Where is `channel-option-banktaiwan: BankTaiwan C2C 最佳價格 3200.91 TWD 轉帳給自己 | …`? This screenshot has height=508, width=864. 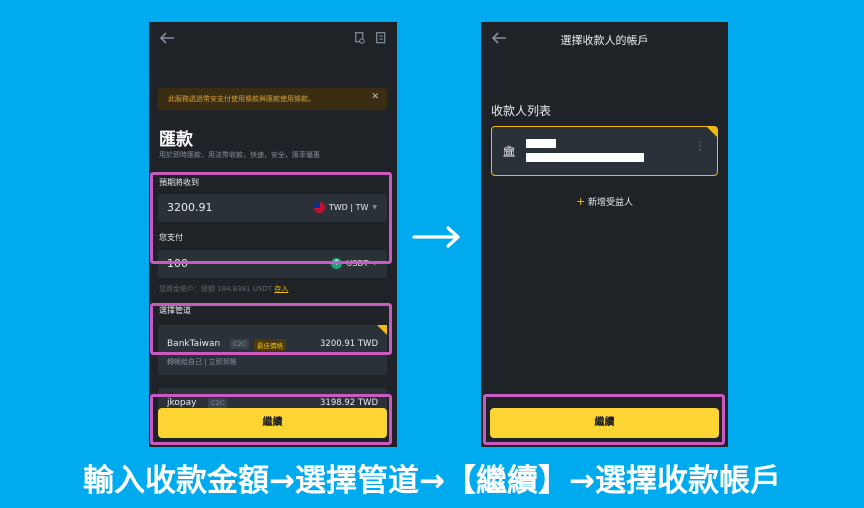 channel-option-banktaiwan: BankTaiwan C2C 最佳價格 3200.91 TWD 轉帳給自己 | … is located at coordinates (272, 350).